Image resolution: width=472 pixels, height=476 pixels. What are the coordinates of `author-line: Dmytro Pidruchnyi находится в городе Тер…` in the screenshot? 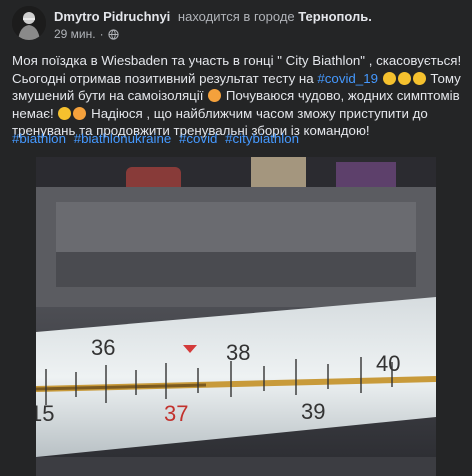 It's located at (213, 16).